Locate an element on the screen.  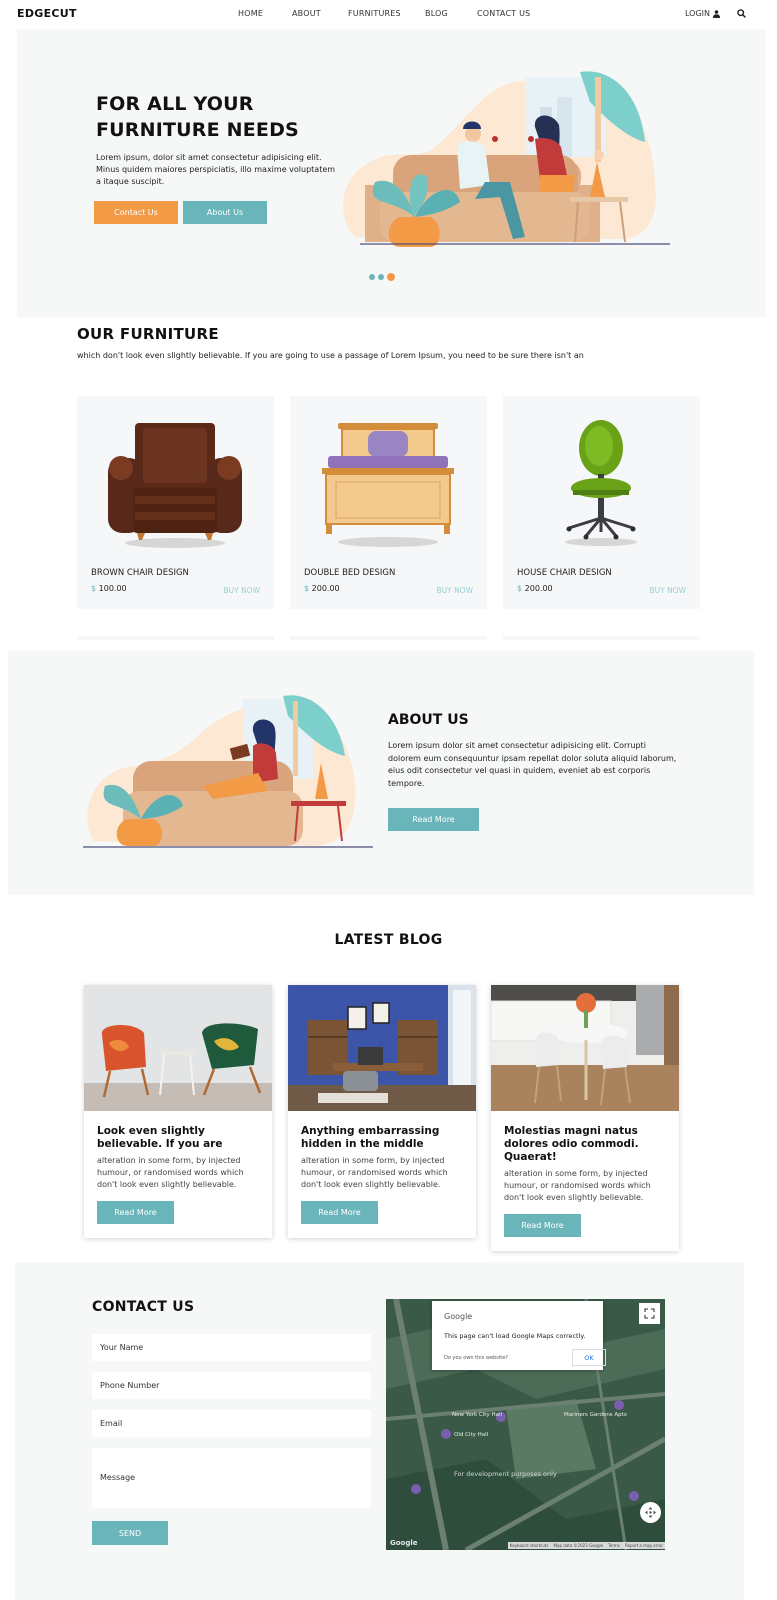
login-label: LOGIN is located at coordinates (697, 13).